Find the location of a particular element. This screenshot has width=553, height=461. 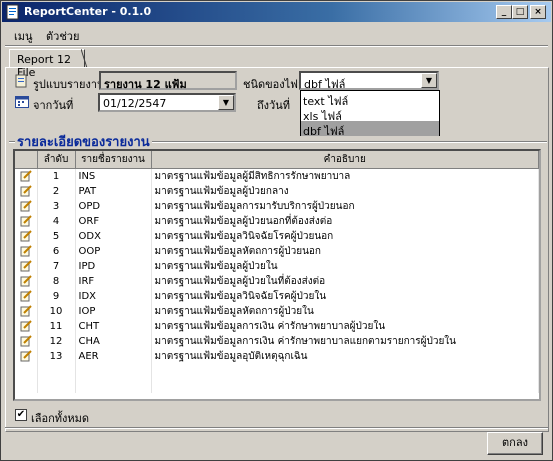

row-report-name: INS is located at coordinates (113, 176).